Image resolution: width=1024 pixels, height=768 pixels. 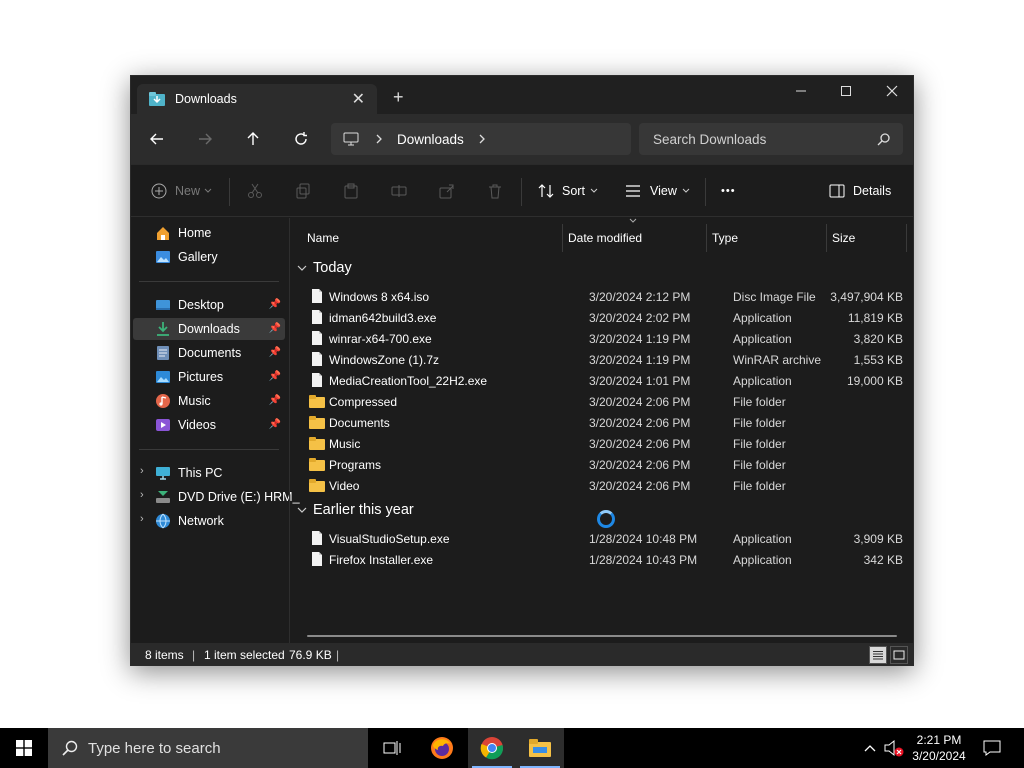 What do you see at coordinates (725, 238) in the screenshot?
I see `column-header-type: Type` at bounding box center [725, 238].